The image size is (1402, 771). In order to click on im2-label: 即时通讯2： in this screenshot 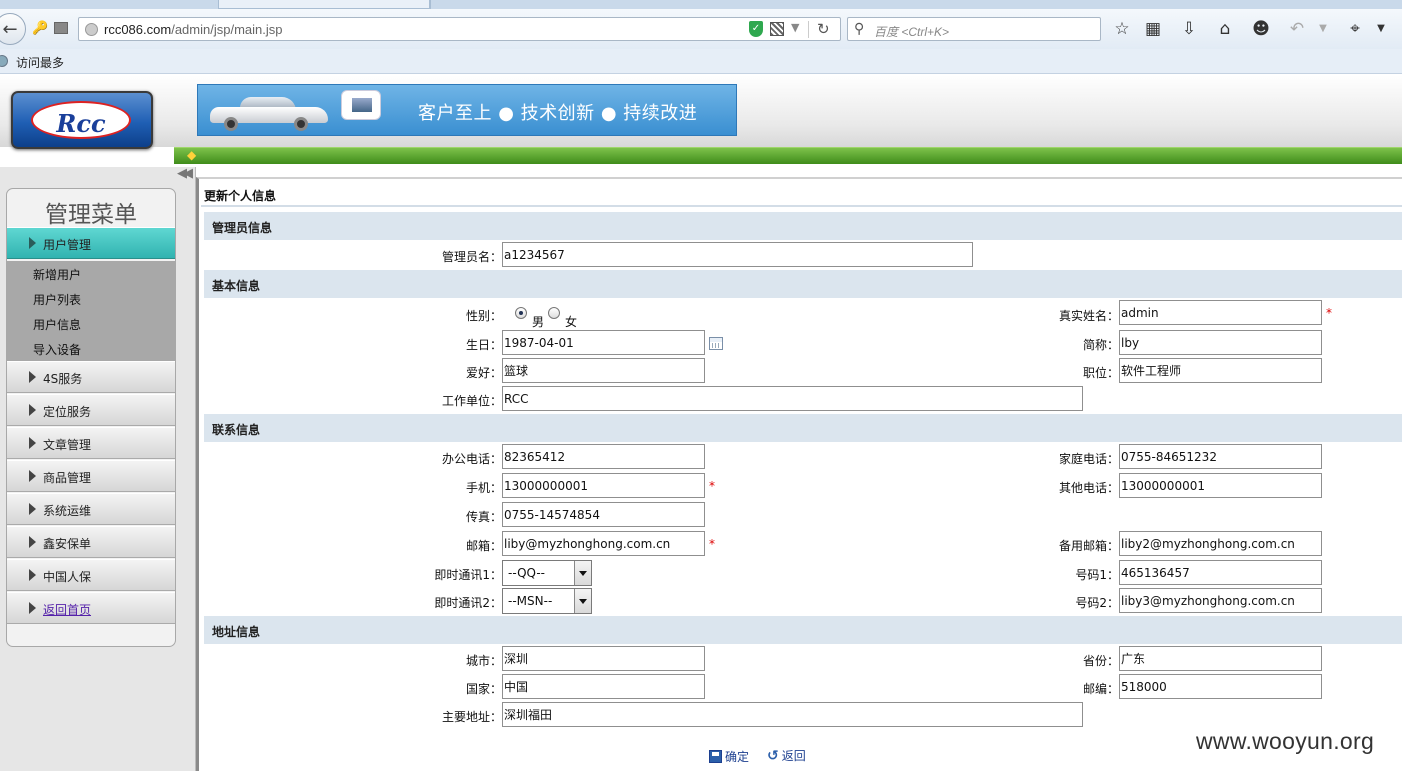, I will do `click(468, 603)`.